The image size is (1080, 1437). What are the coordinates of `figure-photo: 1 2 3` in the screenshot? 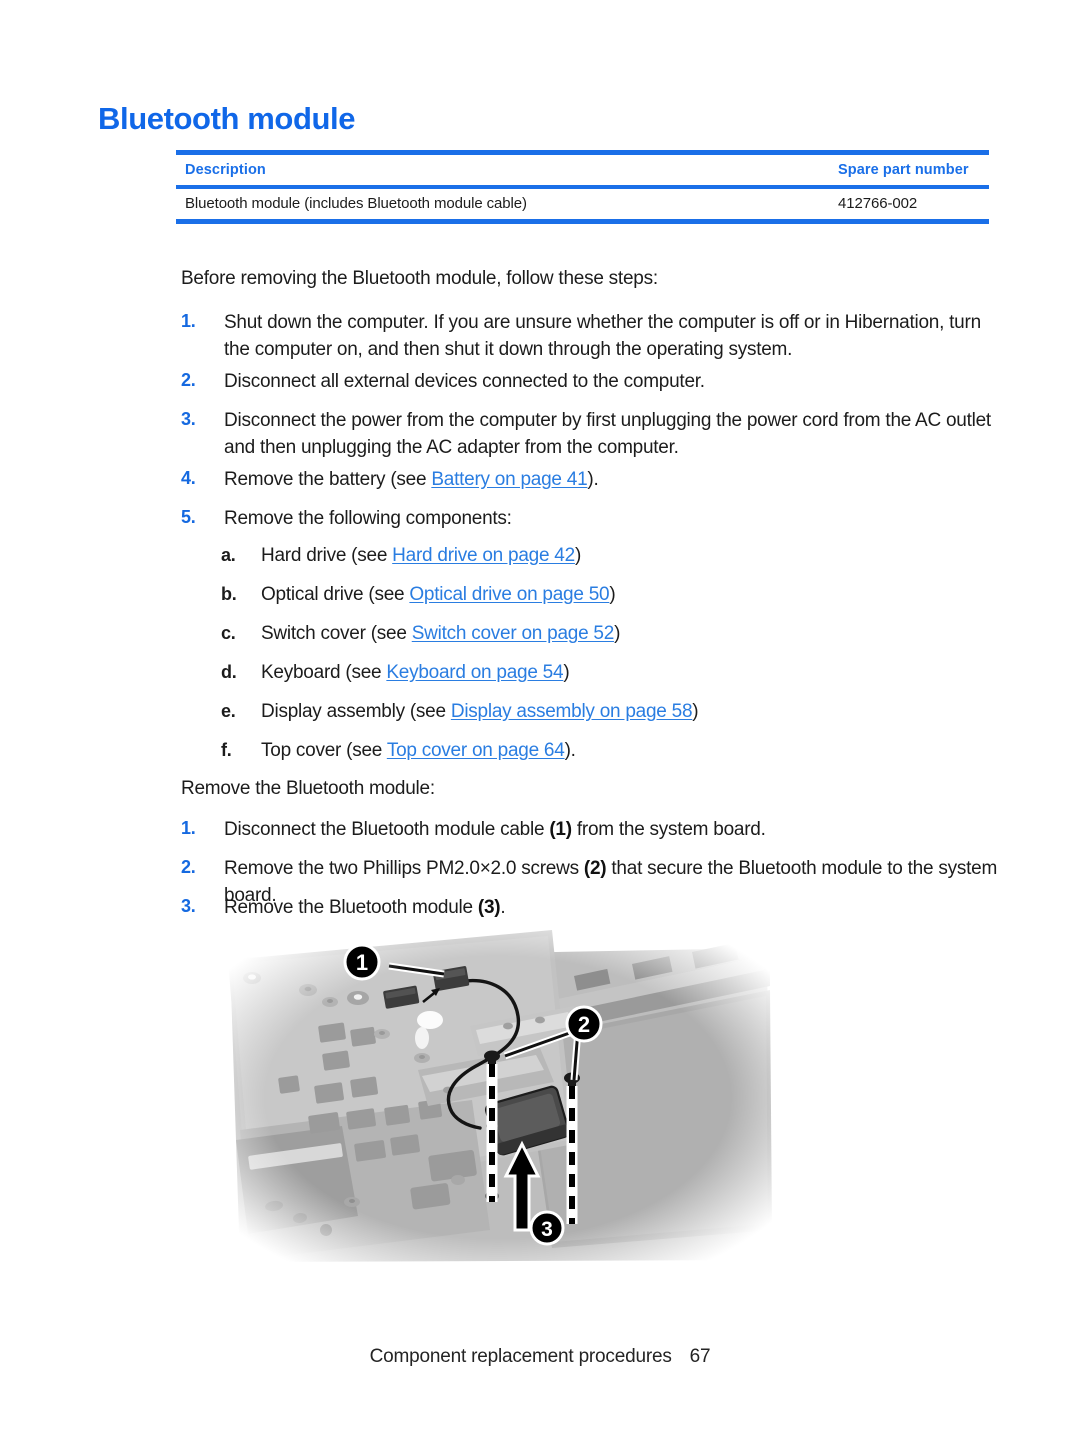 It's located at (498, 1097).